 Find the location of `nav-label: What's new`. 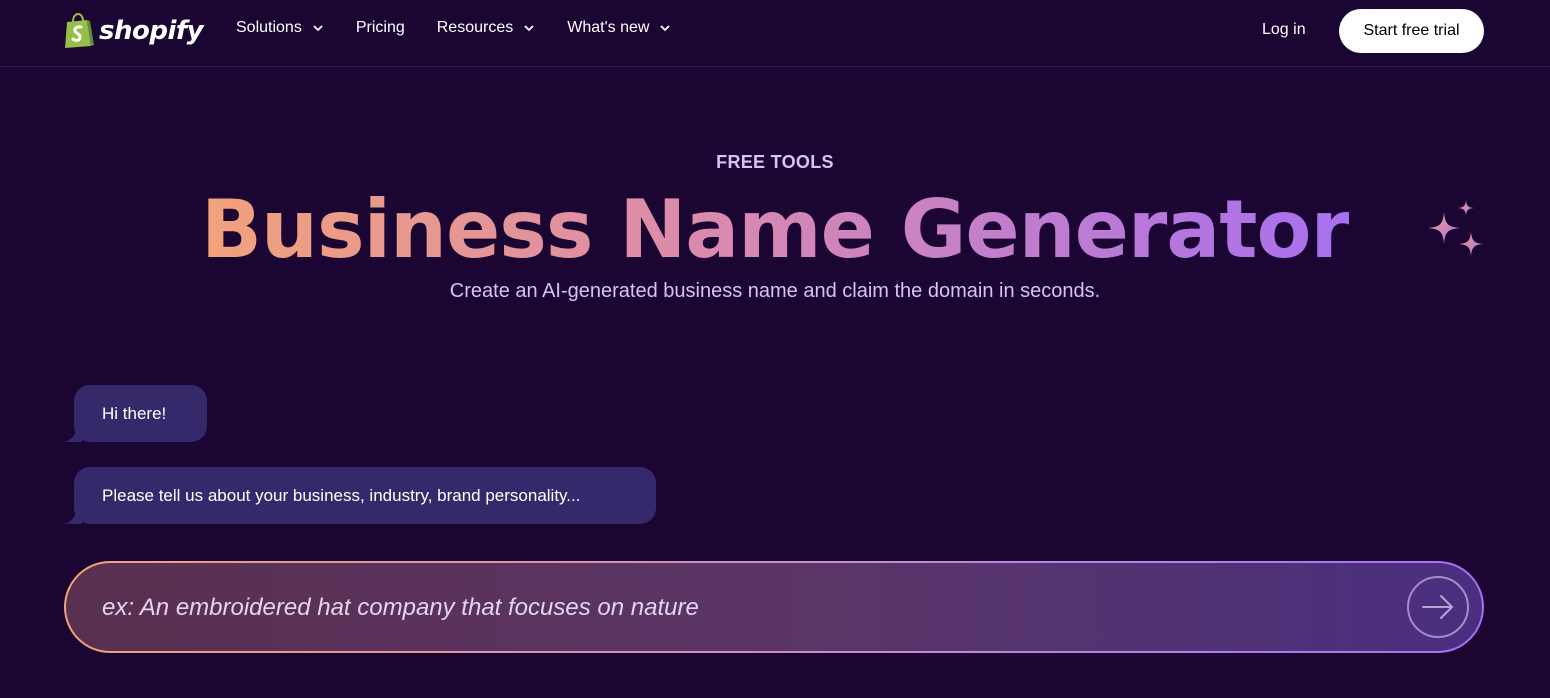

nav-label: What's new is located at coordinates (608, 27).